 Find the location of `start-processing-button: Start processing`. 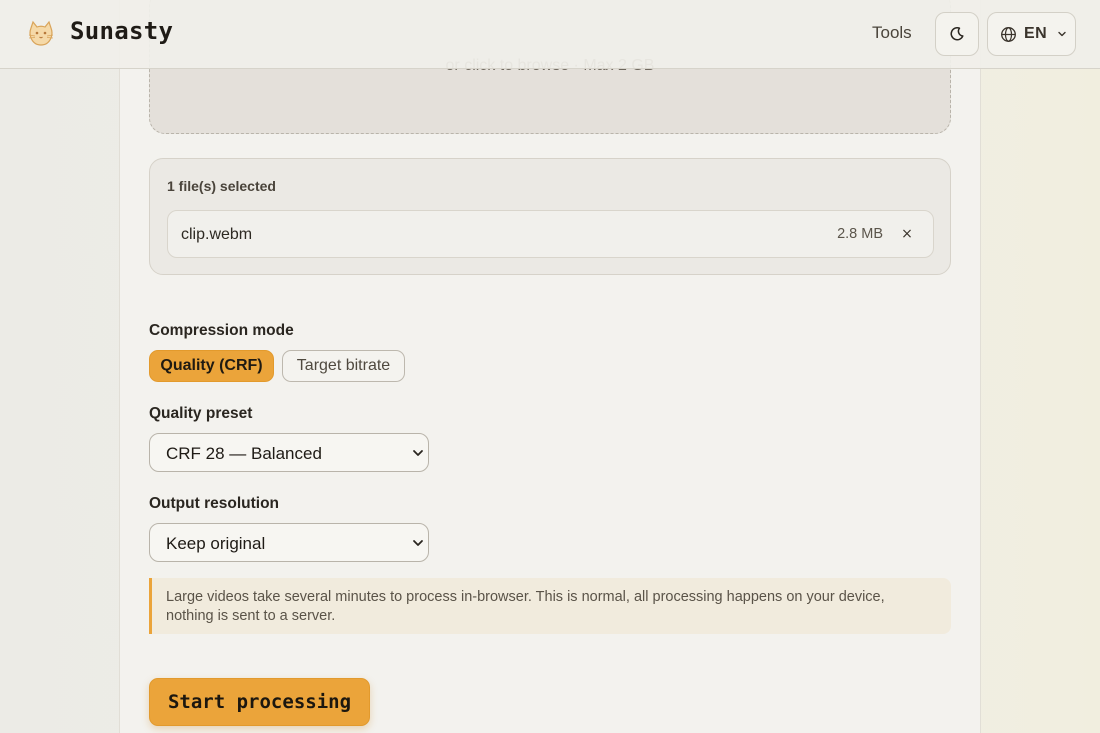

start-processing-button: Start processing is located at coordinates (259, 702).